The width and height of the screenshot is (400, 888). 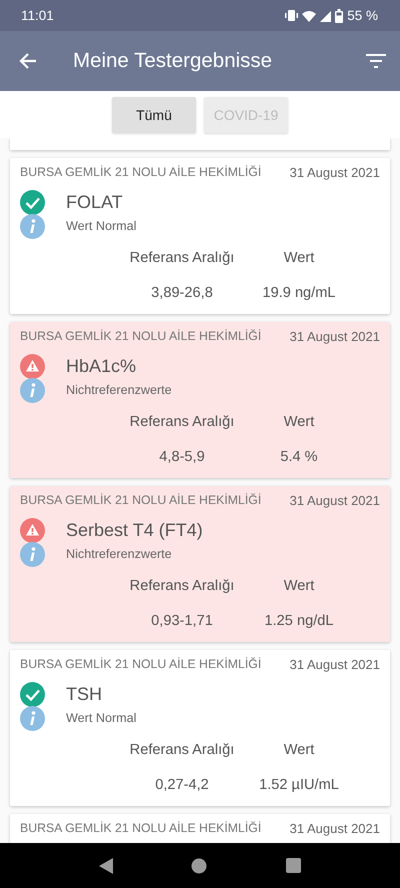 I want to click on back-arrow-icon, so click(x=28, y=61).